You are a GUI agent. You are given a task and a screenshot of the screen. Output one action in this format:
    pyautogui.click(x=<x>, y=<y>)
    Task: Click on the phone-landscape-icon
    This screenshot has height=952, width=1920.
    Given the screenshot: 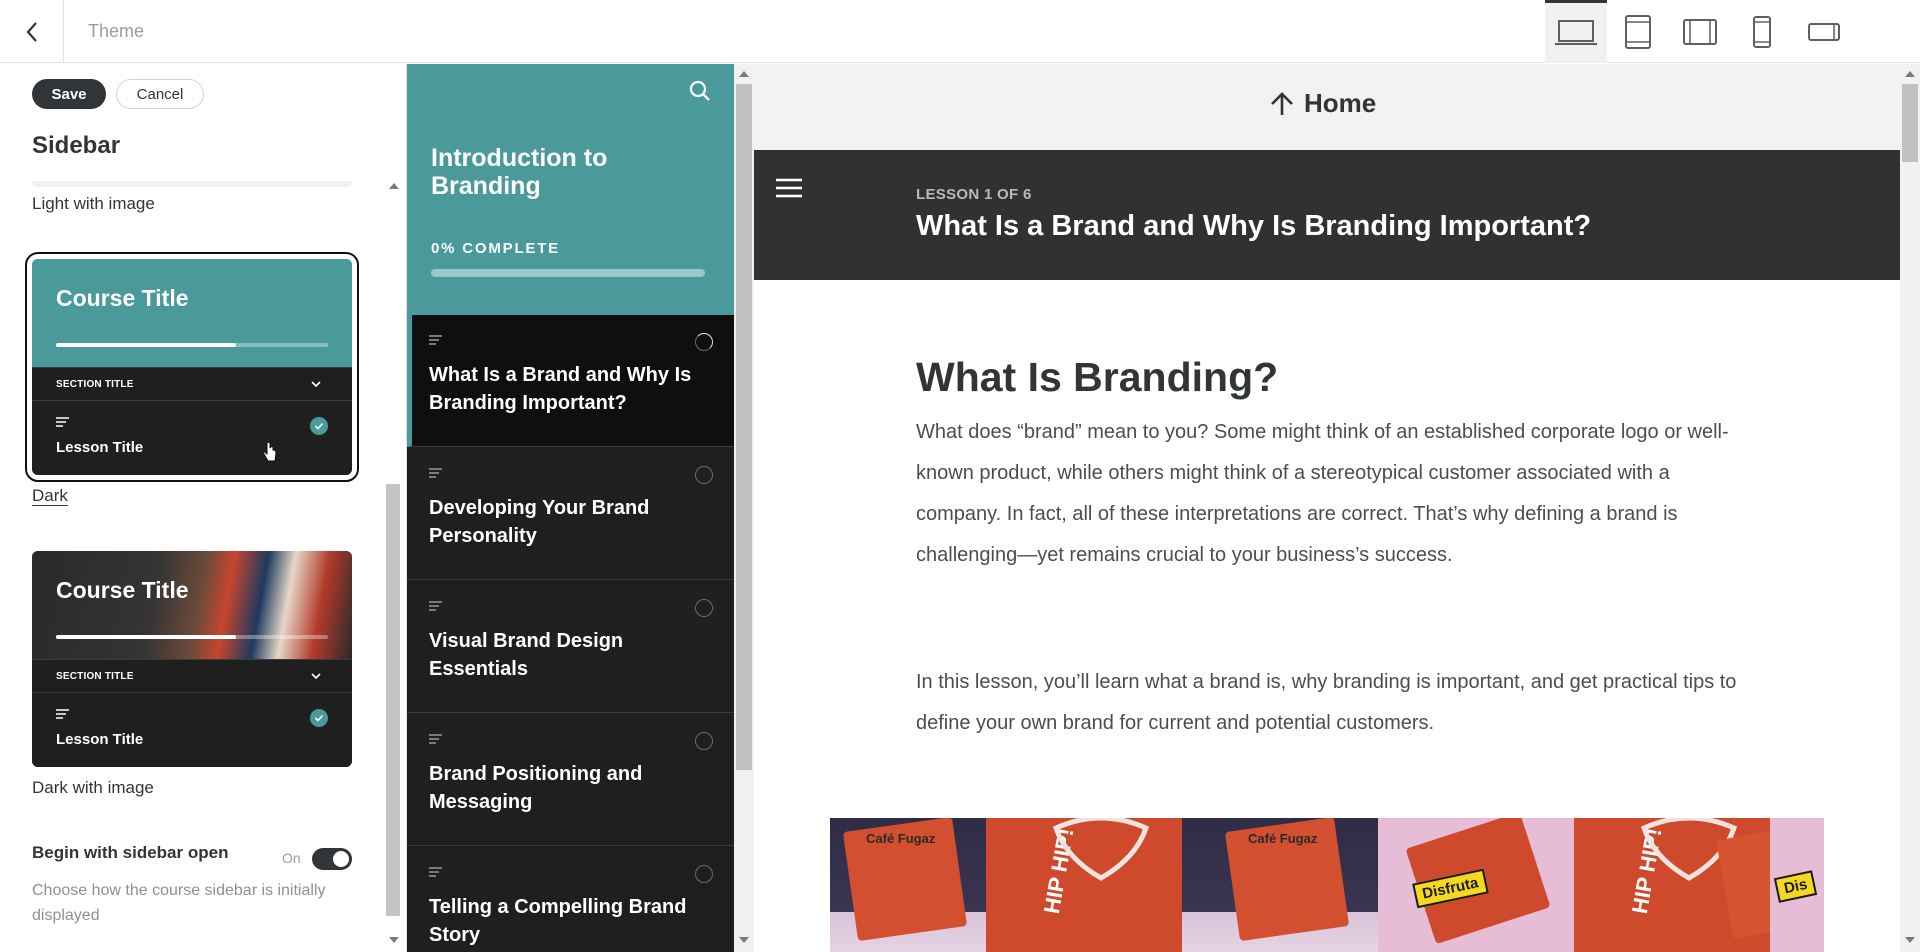 What is the action you would take?
    pyautogui.click(x=1824, y=31)
    